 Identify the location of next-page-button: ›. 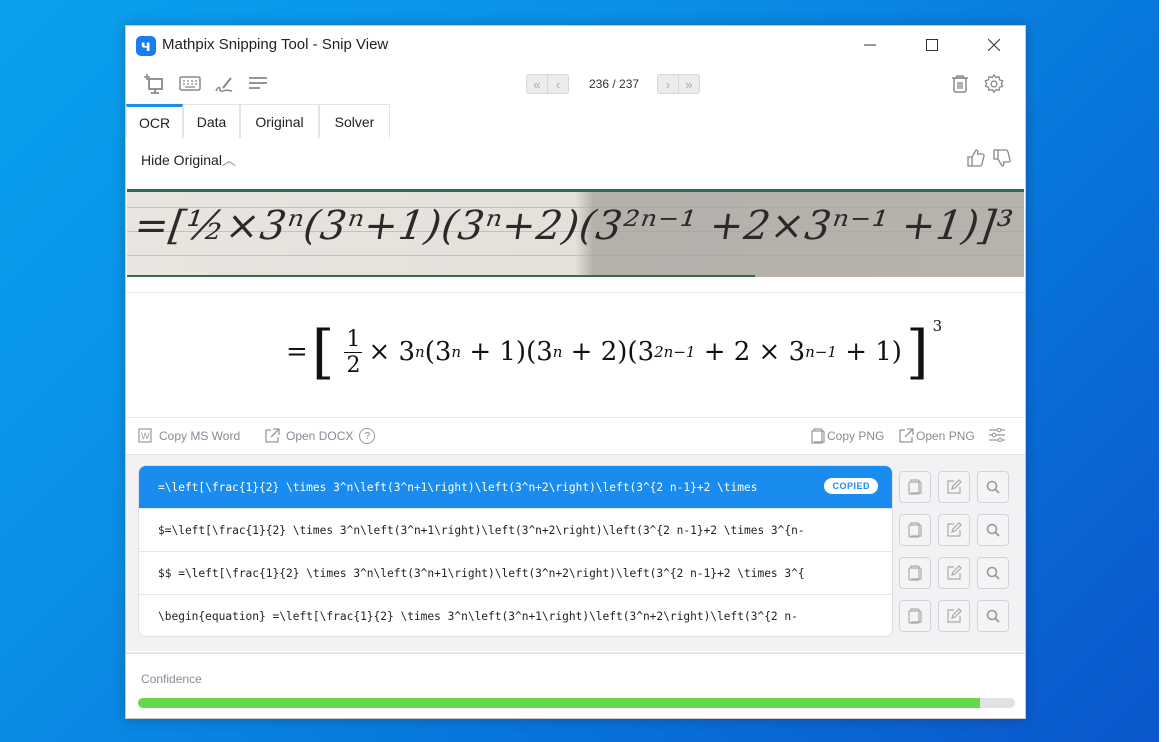
(668, 84).